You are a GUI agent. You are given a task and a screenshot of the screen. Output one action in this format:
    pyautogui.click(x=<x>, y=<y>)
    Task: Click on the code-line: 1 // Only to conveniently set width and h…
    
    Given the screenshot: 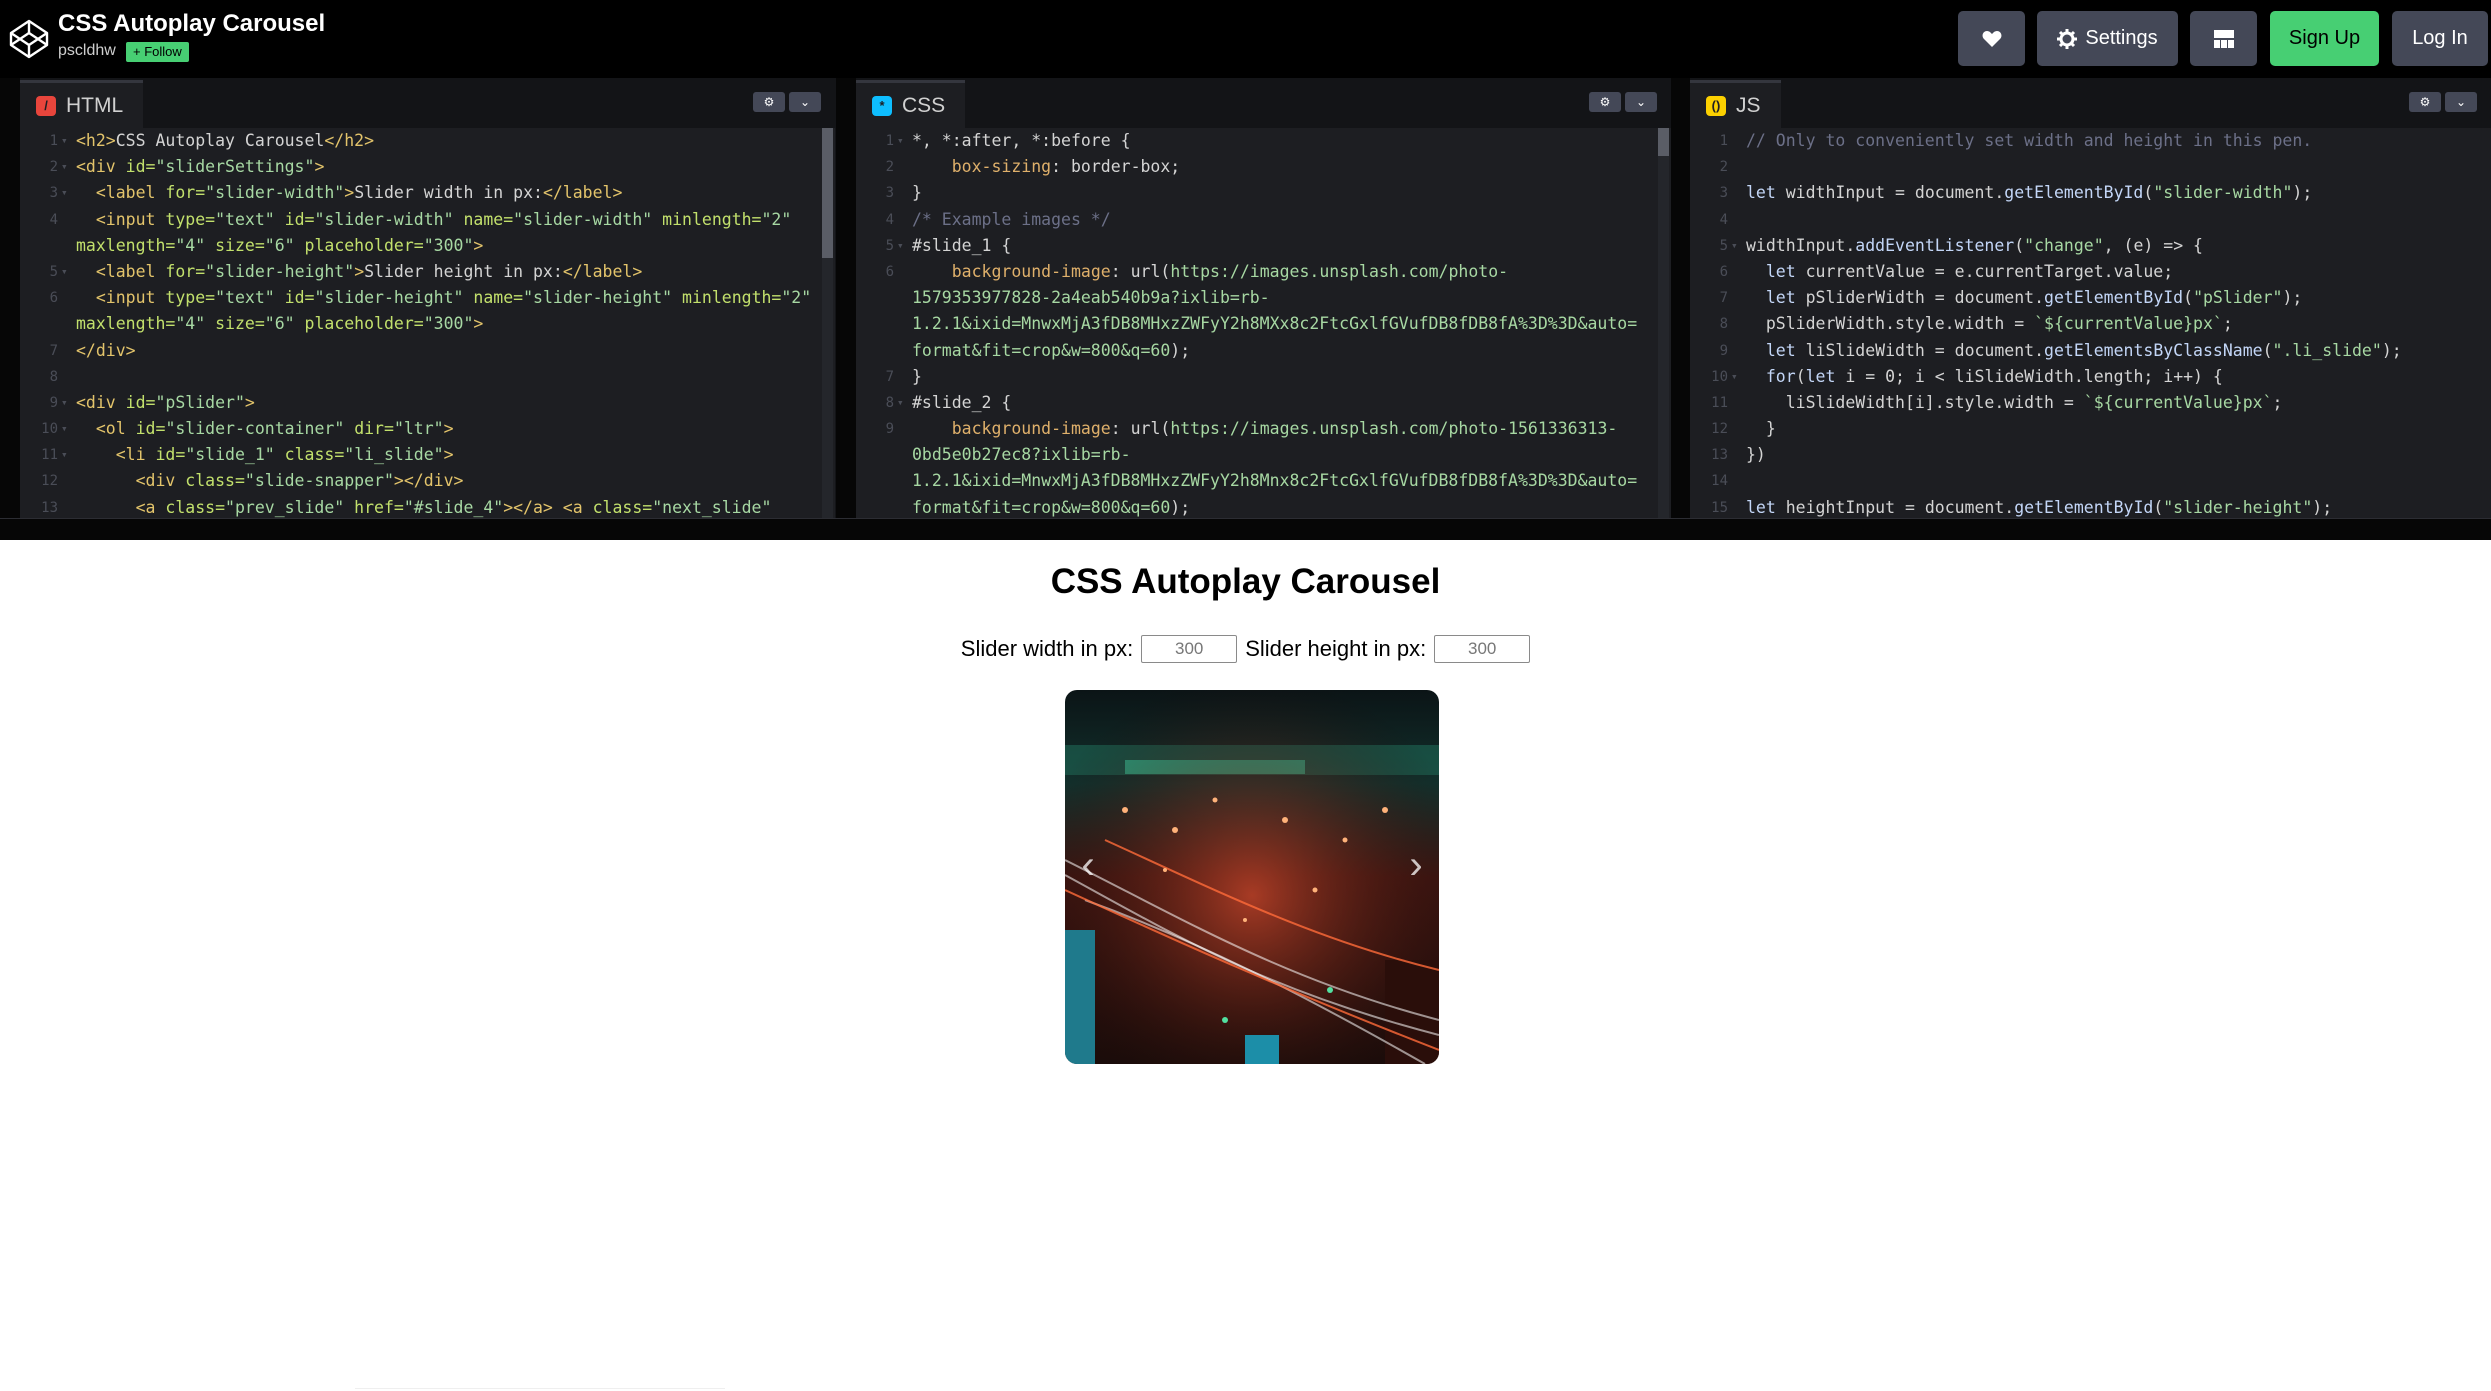 What is the action you would take?
    pyautogui.click(x=2090, y=141)
    